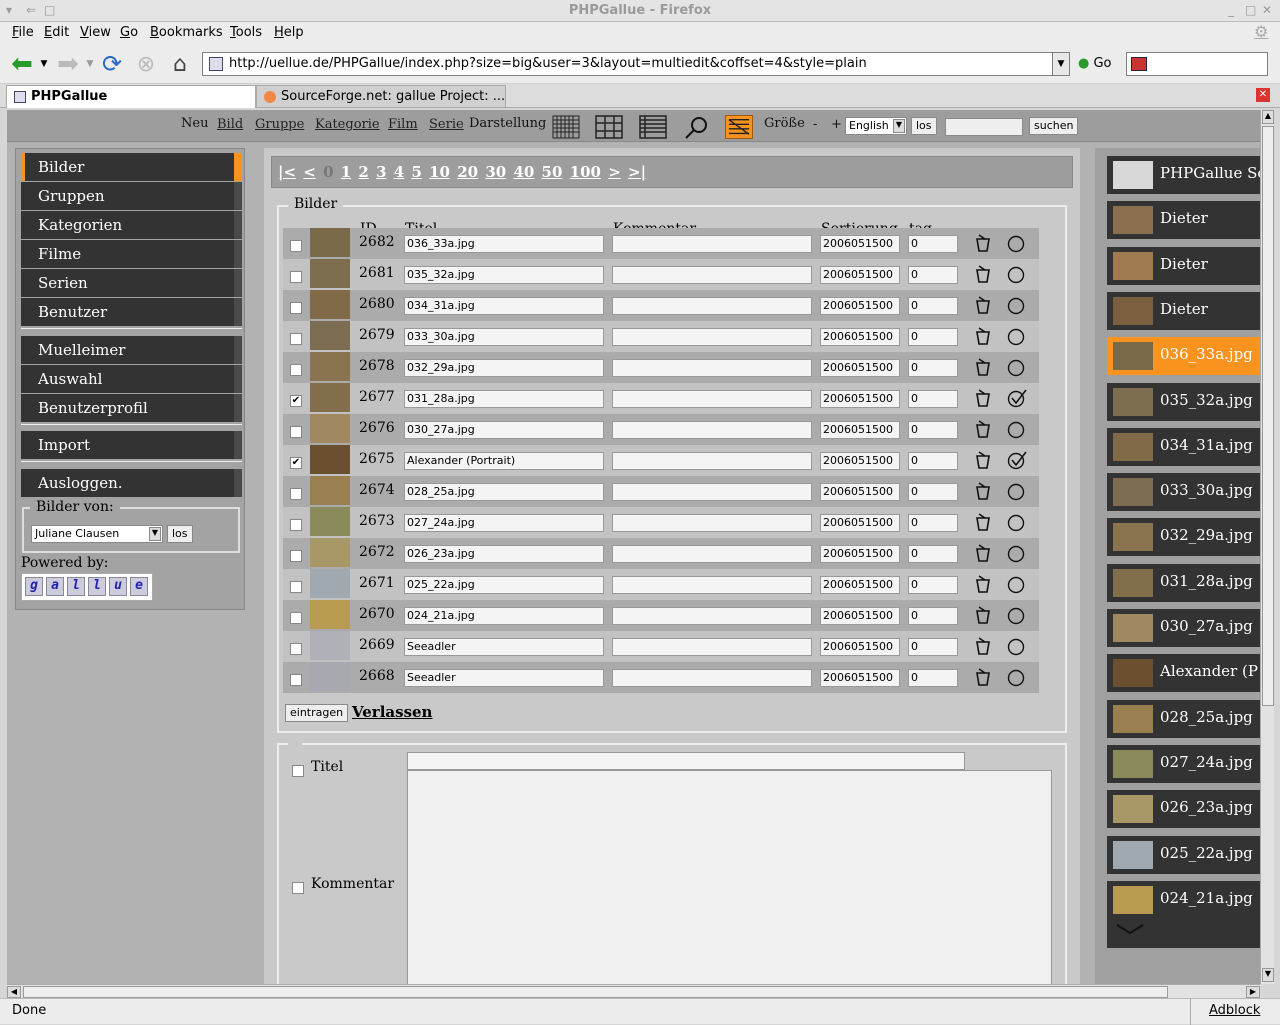 The image size is (1280, 1025). Describe the element at coordinates (1054, 126) in the screenshot. I see `suchen-button: suchen` at that location.